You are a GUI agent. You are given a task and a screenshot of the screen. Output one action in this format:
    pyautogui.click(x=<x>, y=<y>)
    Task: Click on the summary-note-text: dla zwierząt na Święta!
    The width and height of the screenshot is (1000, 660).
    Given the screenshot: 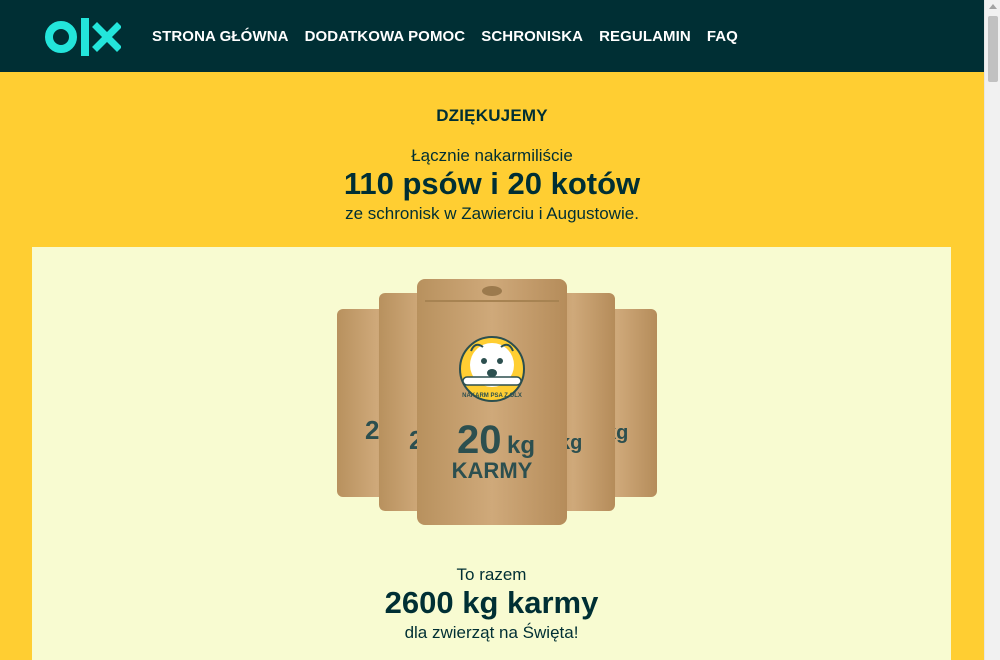 What is the action you would take?
    pyautogui.click(x=491, y=632)
    